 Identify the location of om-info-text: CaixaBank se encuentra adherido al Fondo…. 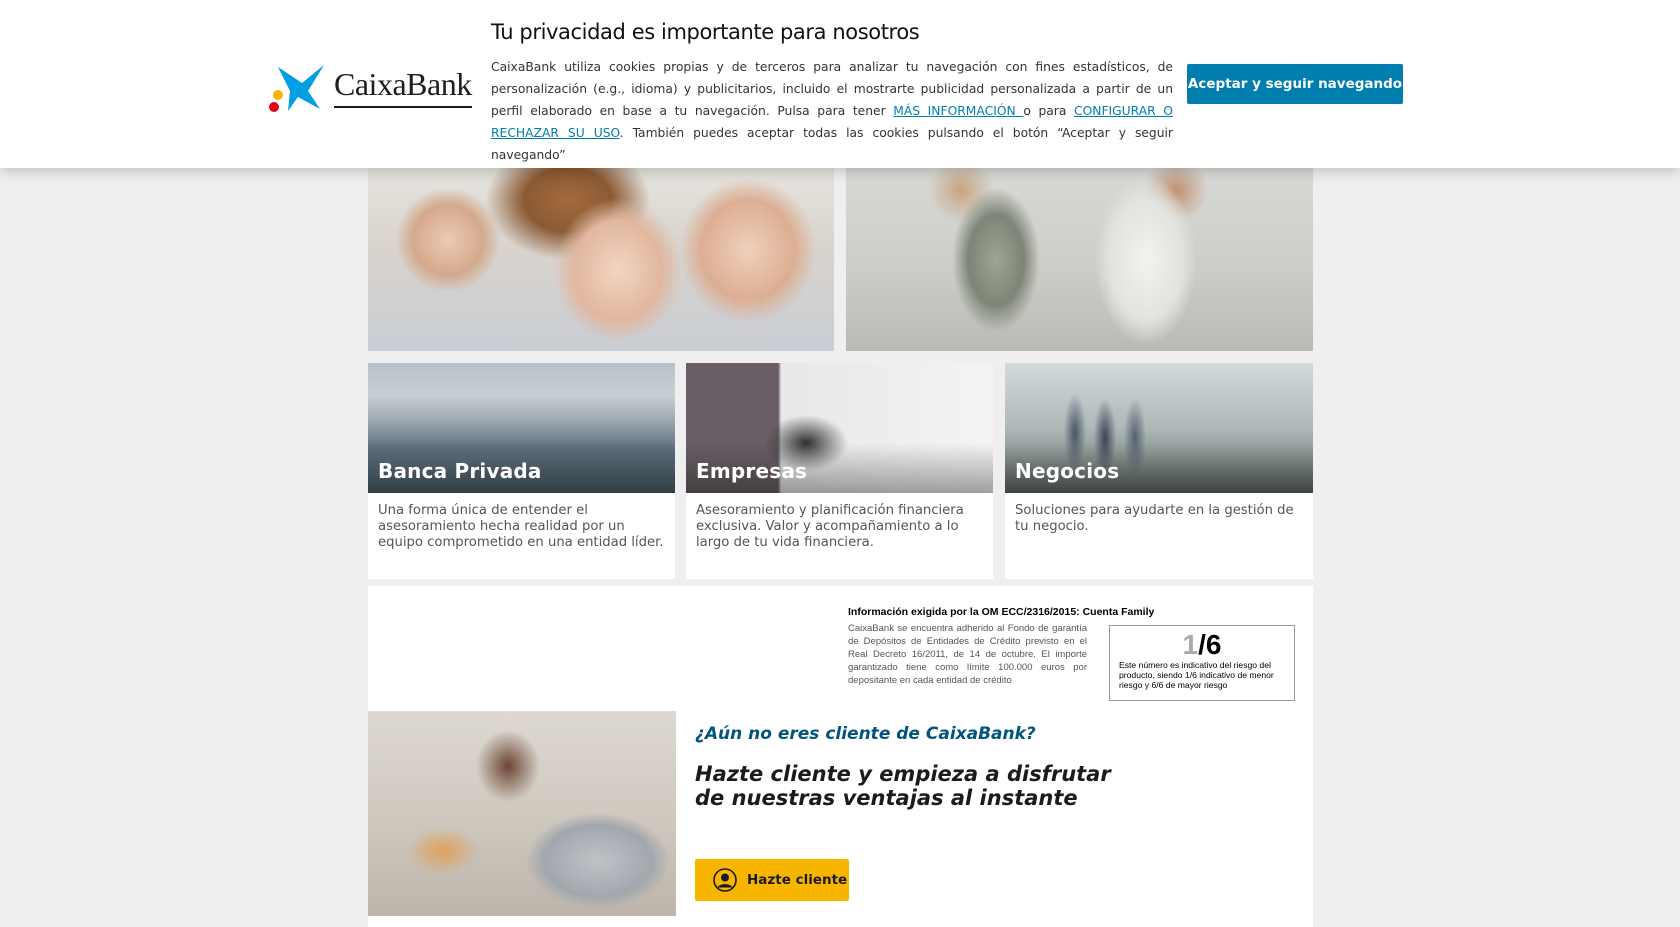
(967, 654).